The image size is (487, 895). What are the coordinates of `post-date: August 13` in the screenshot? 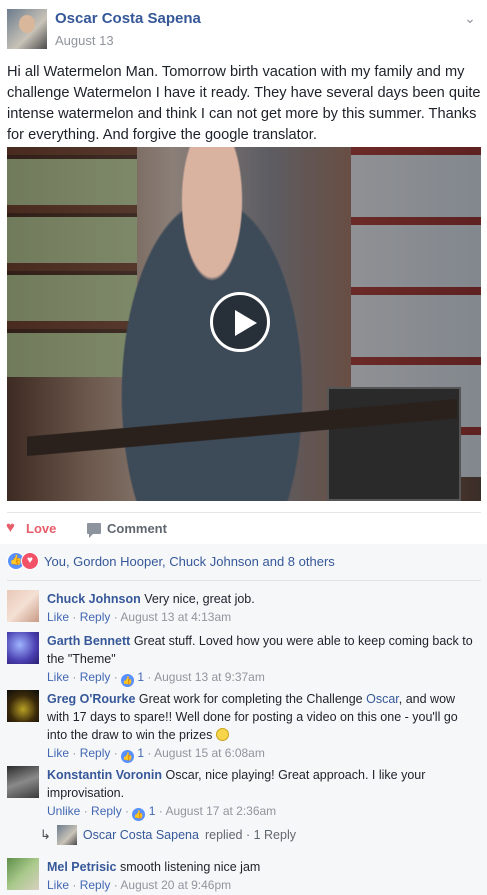 It's located at (84, 40).